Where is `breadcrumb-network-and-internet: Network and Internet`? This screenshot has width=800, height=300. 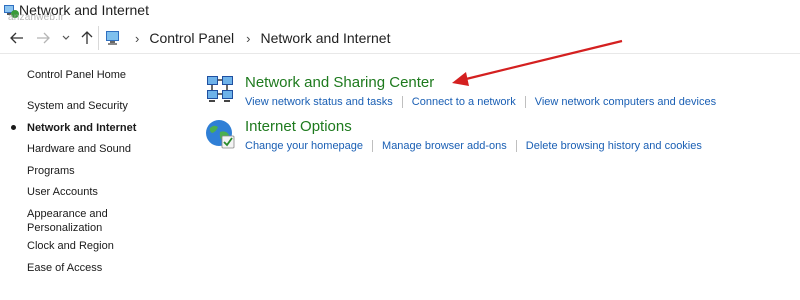 breadcrumb-network-and-internet: Network and Internet is located at coordinates (326, 38).